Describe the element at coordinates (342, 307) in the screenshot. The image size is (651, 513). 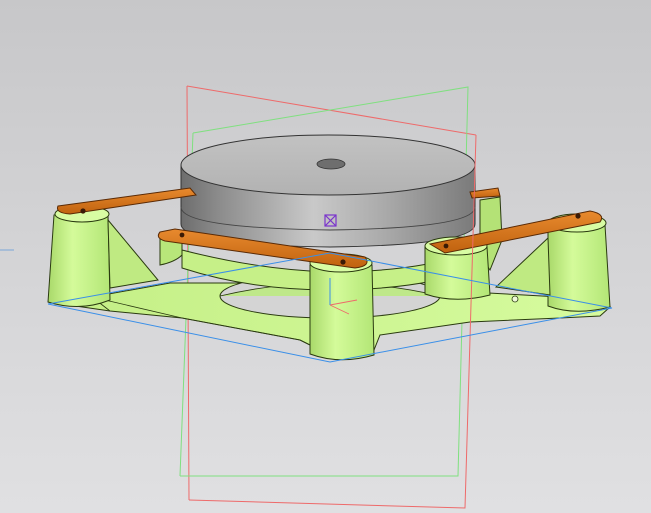
I see `post-front` at that location.